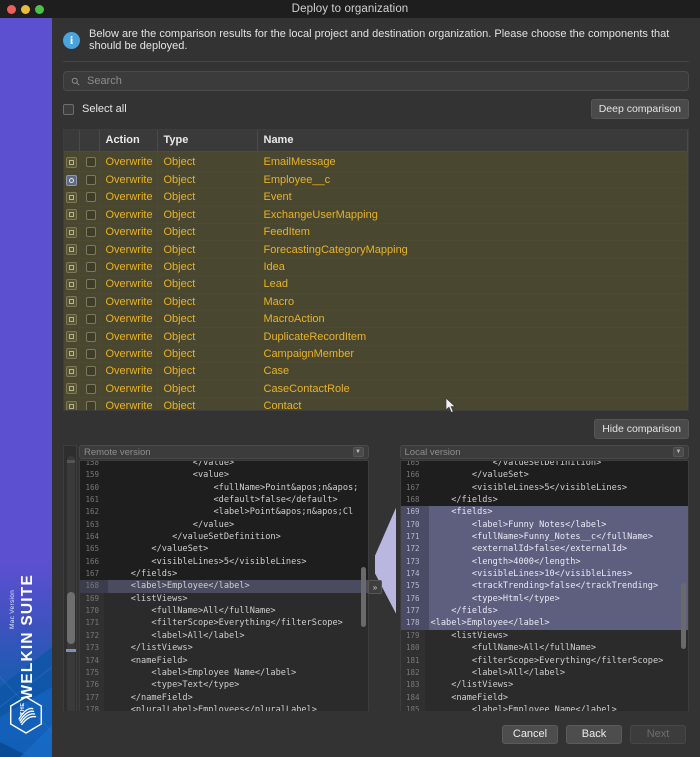  Describe the element at coordinates (376, 354) in the screenshot. I see `table-row: Overwrite Object CampaignMember` at that location.